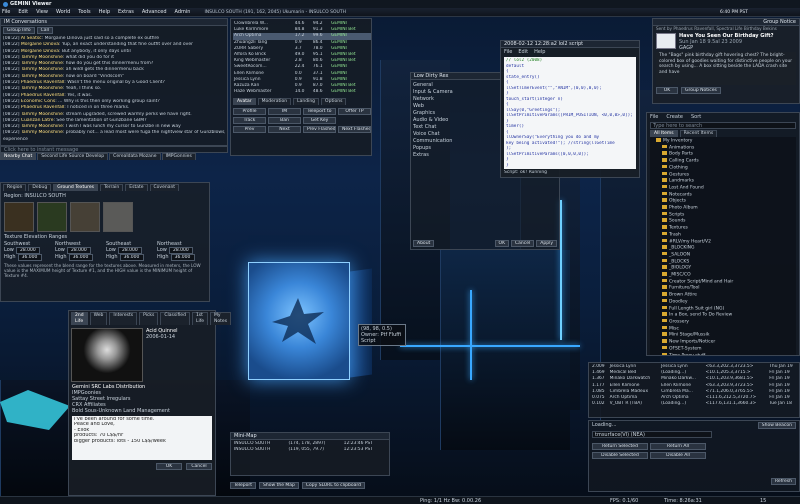 The height and width of the screenshot is (504, 800). I want to click on inventory-item: _MISC/CO, so click(723, 275).